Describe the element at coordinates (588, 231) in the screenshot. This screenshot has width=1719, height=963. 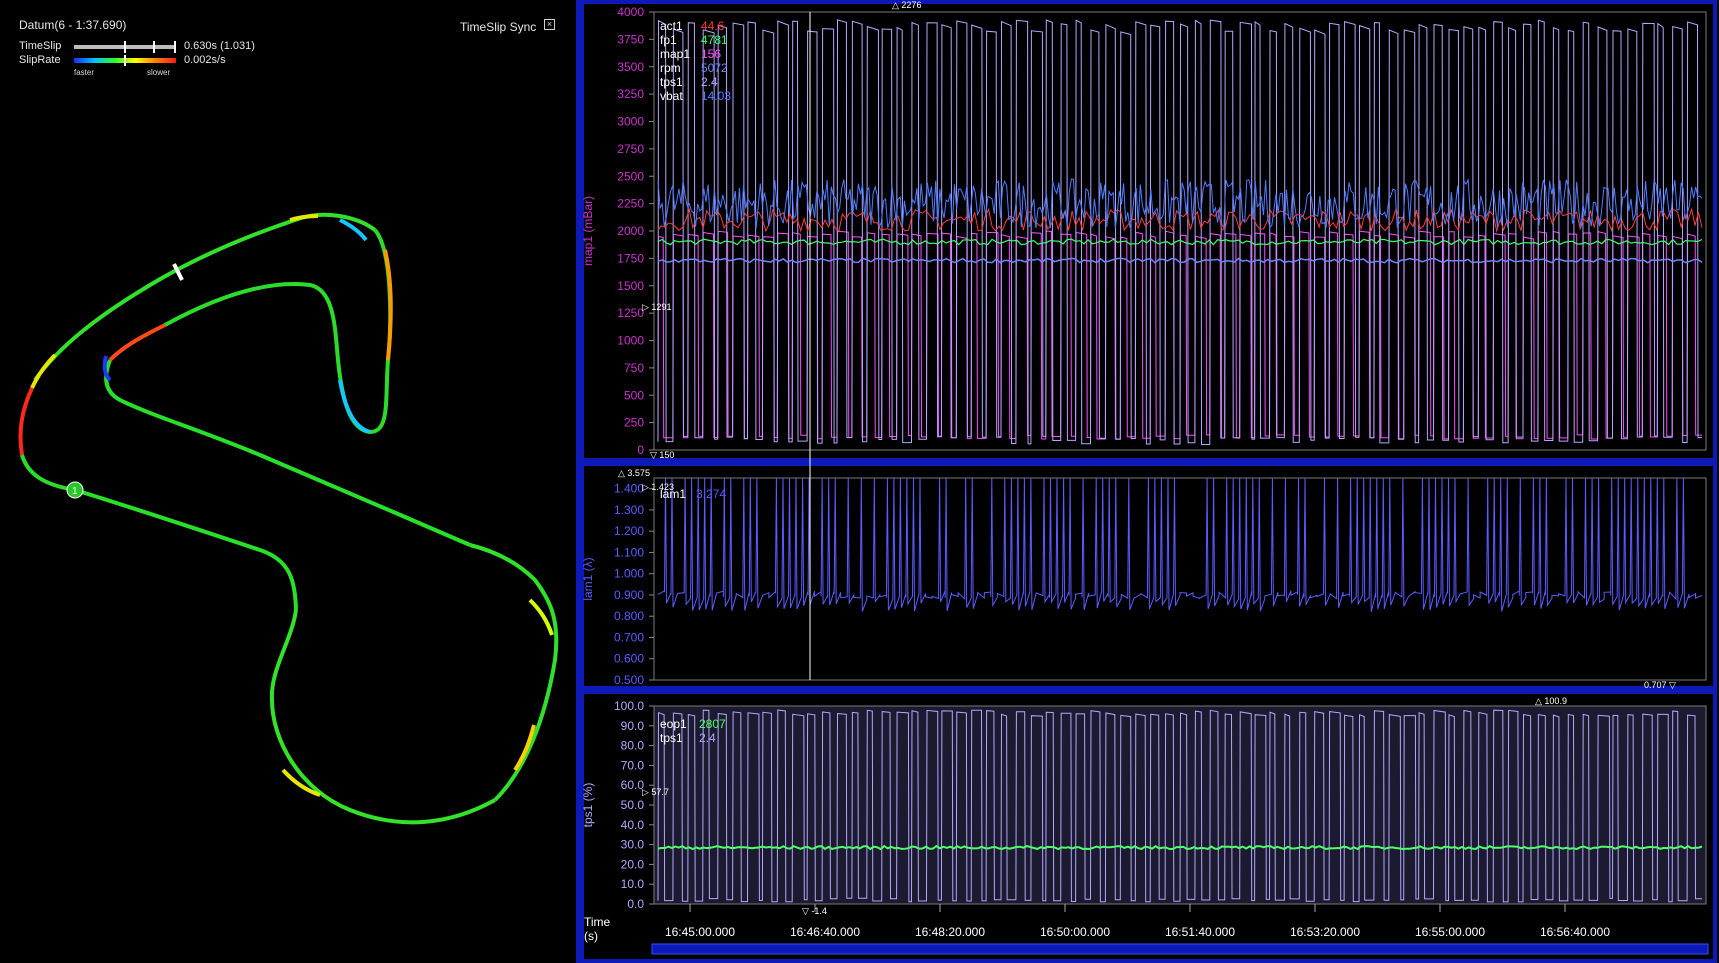
I see `y-axis-label-1: map1 (mBar)` at that location.